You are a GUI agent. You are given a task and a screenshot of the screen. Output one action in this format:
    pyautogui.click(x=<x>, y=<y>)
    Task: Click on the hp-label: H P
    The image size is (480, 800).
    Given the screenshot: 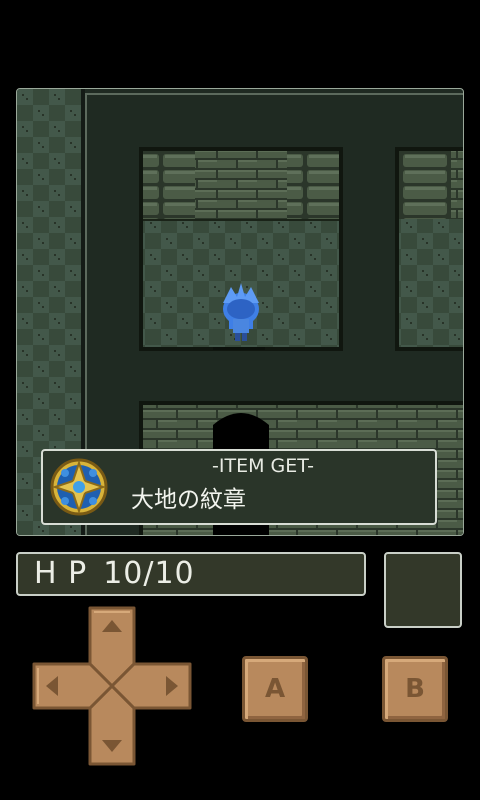 What is the action you would take?
    pyautogui.click(x=61, y=573)
    